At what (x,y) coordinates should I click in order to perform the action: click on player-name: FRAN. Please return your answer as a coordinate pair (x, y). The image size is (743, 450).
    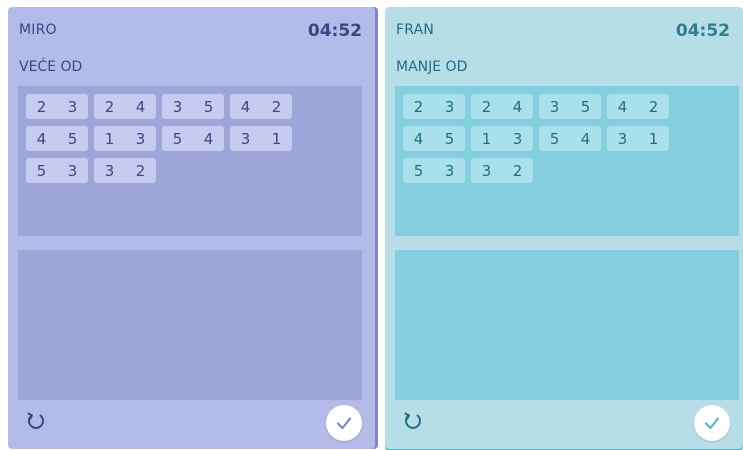
    Looking at the image, I should click on (415, 30).